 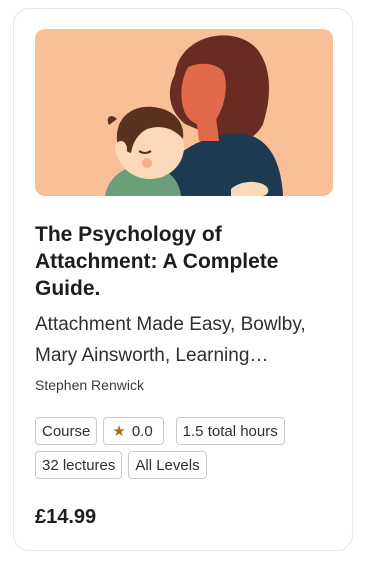 I want to click on badge-level: All Levels, so click(x=167, y=465).